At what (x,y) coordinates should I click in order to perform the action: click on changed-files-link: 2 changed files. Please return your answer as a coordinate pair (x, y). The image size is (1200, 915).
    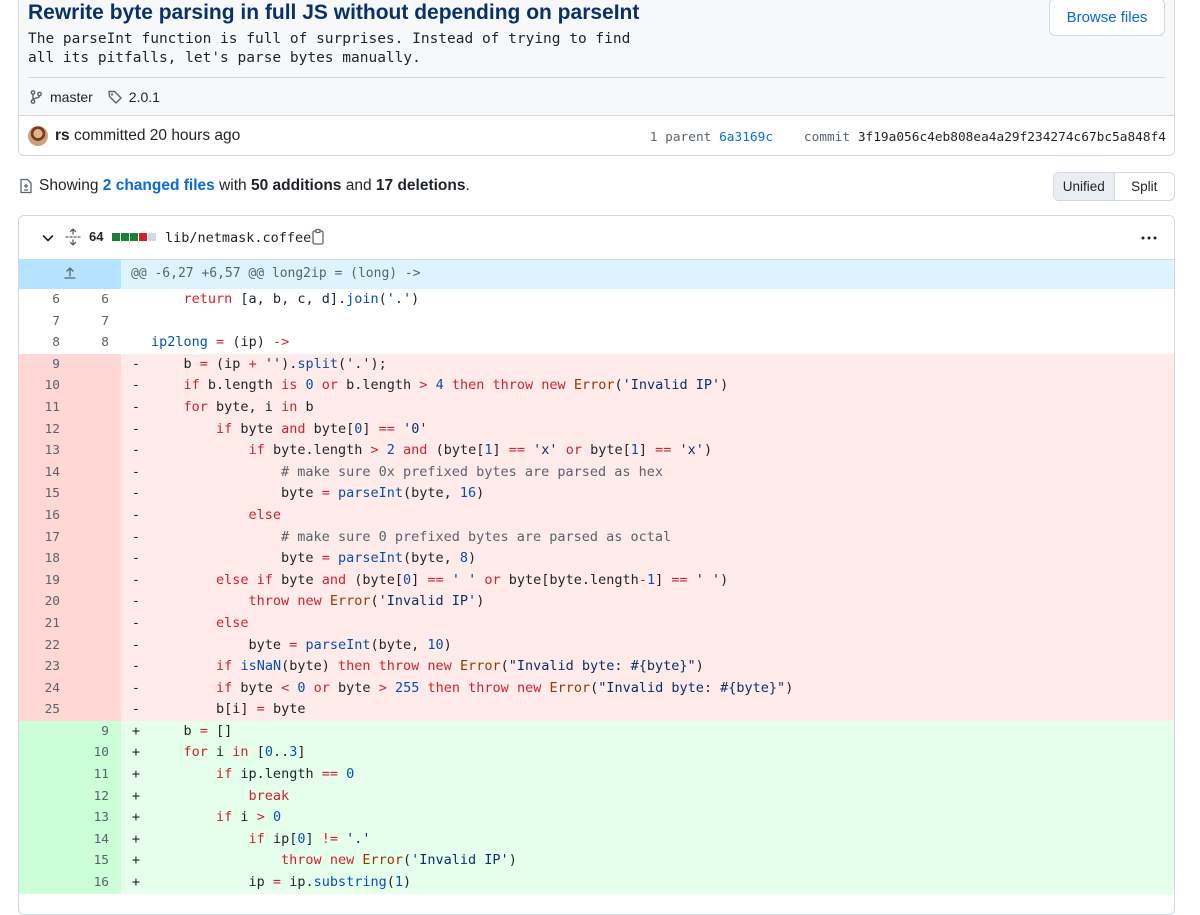
    Looking at the image, I should click on (159, 186).